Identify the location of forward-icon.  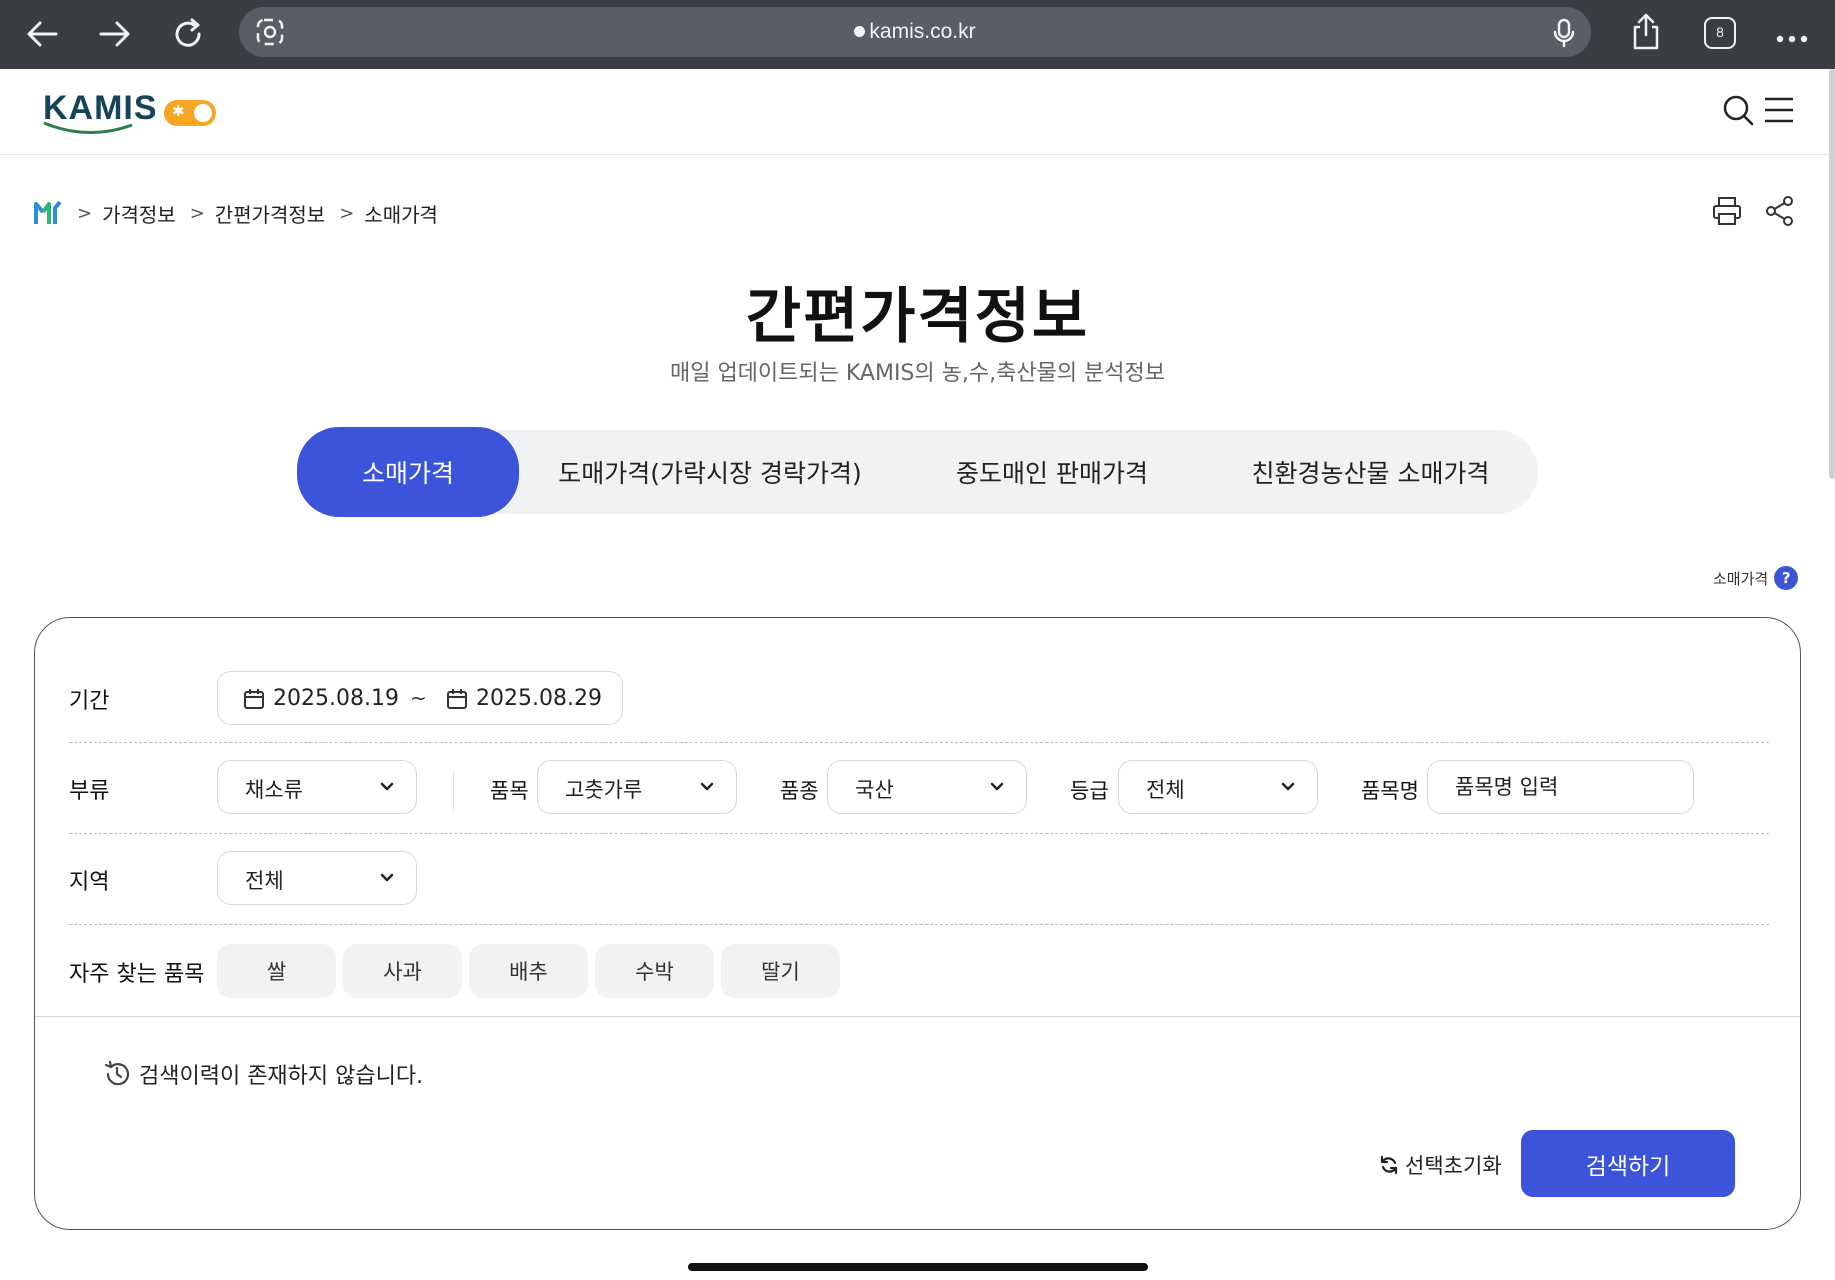
(115, 34).